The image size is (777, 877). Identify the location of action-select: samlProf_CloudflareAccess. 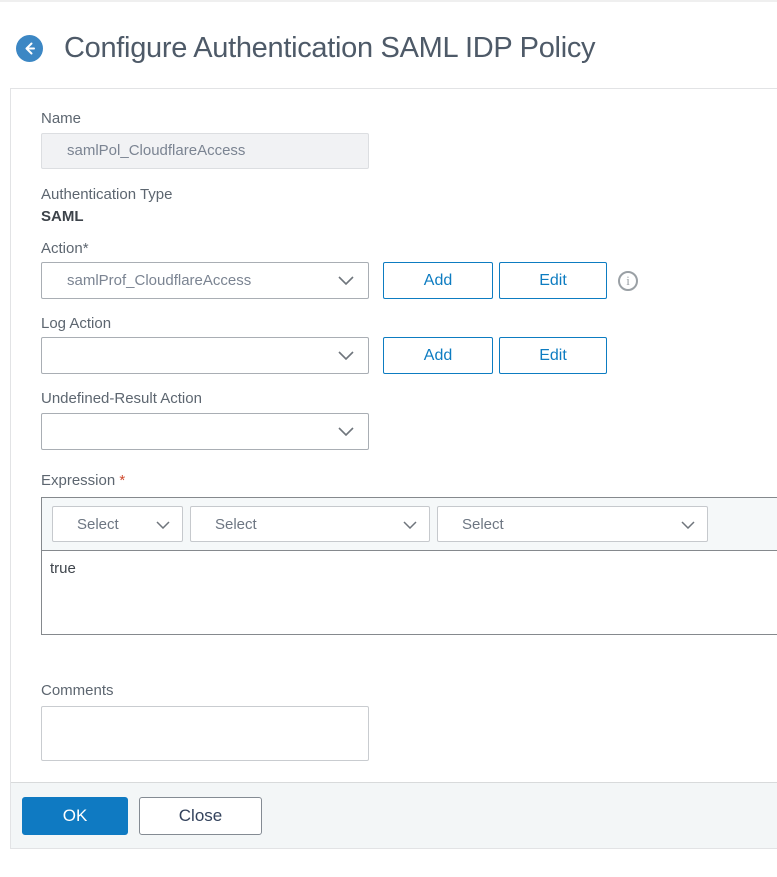
(205, 280).